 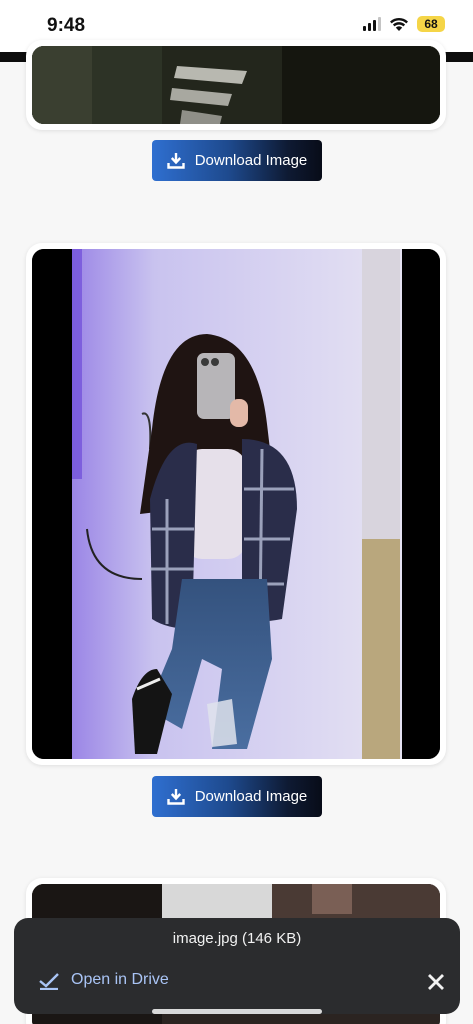 I want to click on download-snackbar: image.jpg (146 KB) Open in Drive, so click(x=237, y=966).